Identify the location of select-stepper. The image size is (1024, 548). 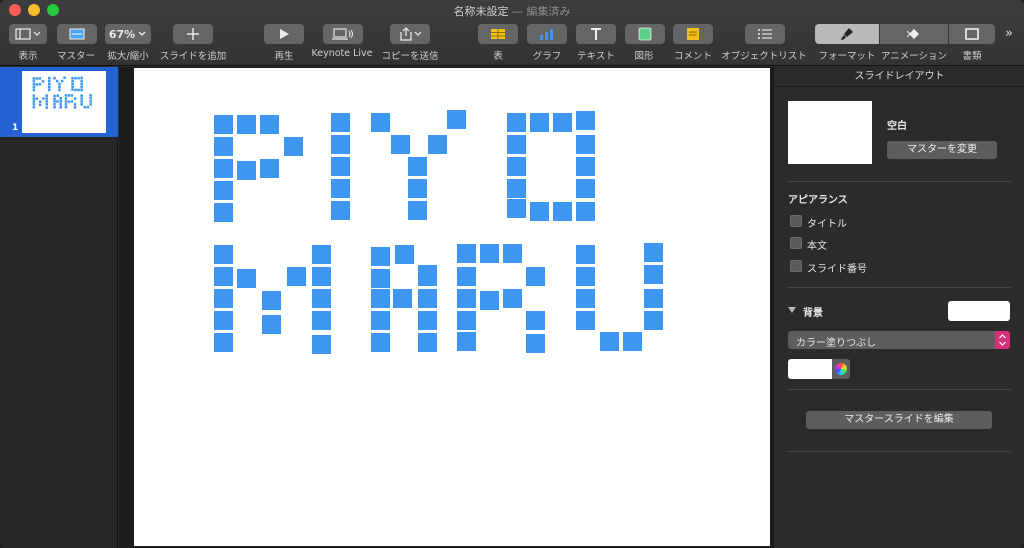
(1002, 340).